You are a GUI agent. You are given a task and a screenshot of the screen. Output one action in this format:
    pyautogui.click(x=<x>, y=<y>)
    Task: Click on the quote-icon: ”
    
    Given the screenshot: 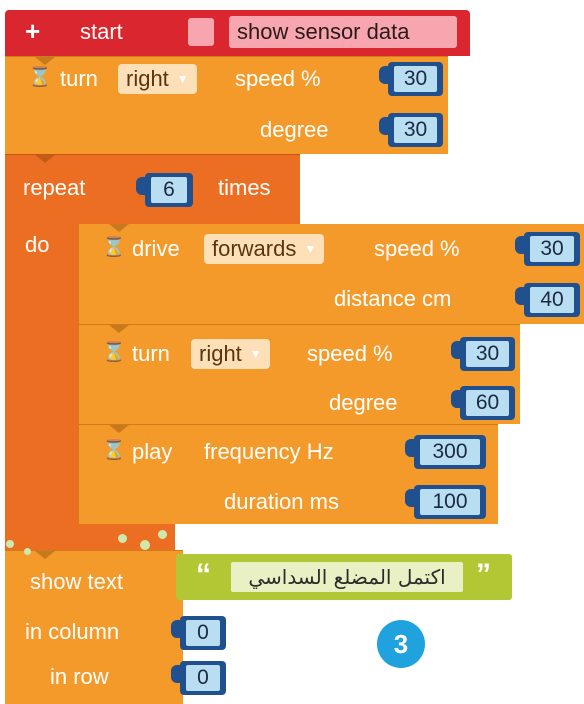 What is the action you would take?
    pyautogui.click(x=483, y=574)
    